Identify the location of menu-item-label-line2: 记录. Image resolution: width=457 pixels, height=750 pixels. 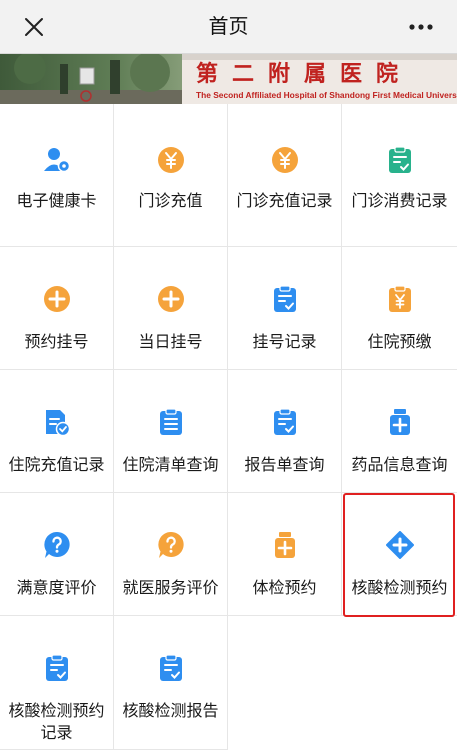
(56, 732).